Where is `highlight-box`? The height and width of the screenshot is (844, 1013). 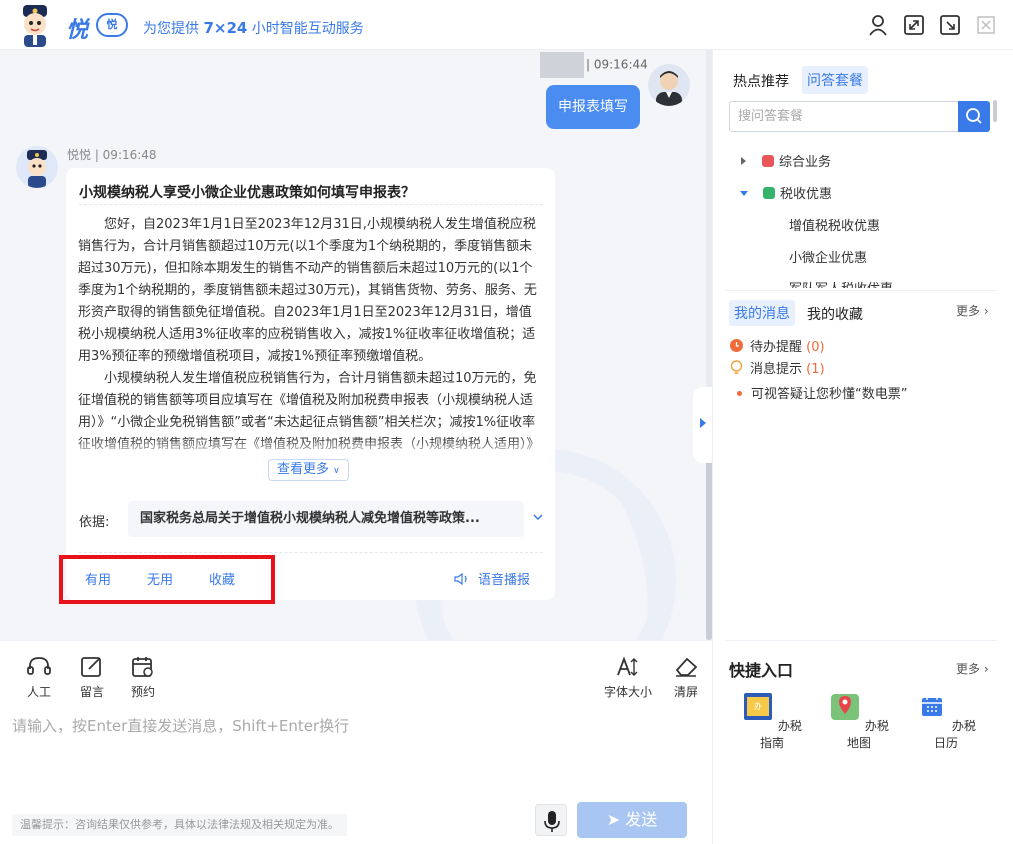 highlight-box is located at coordinates (167, 579).